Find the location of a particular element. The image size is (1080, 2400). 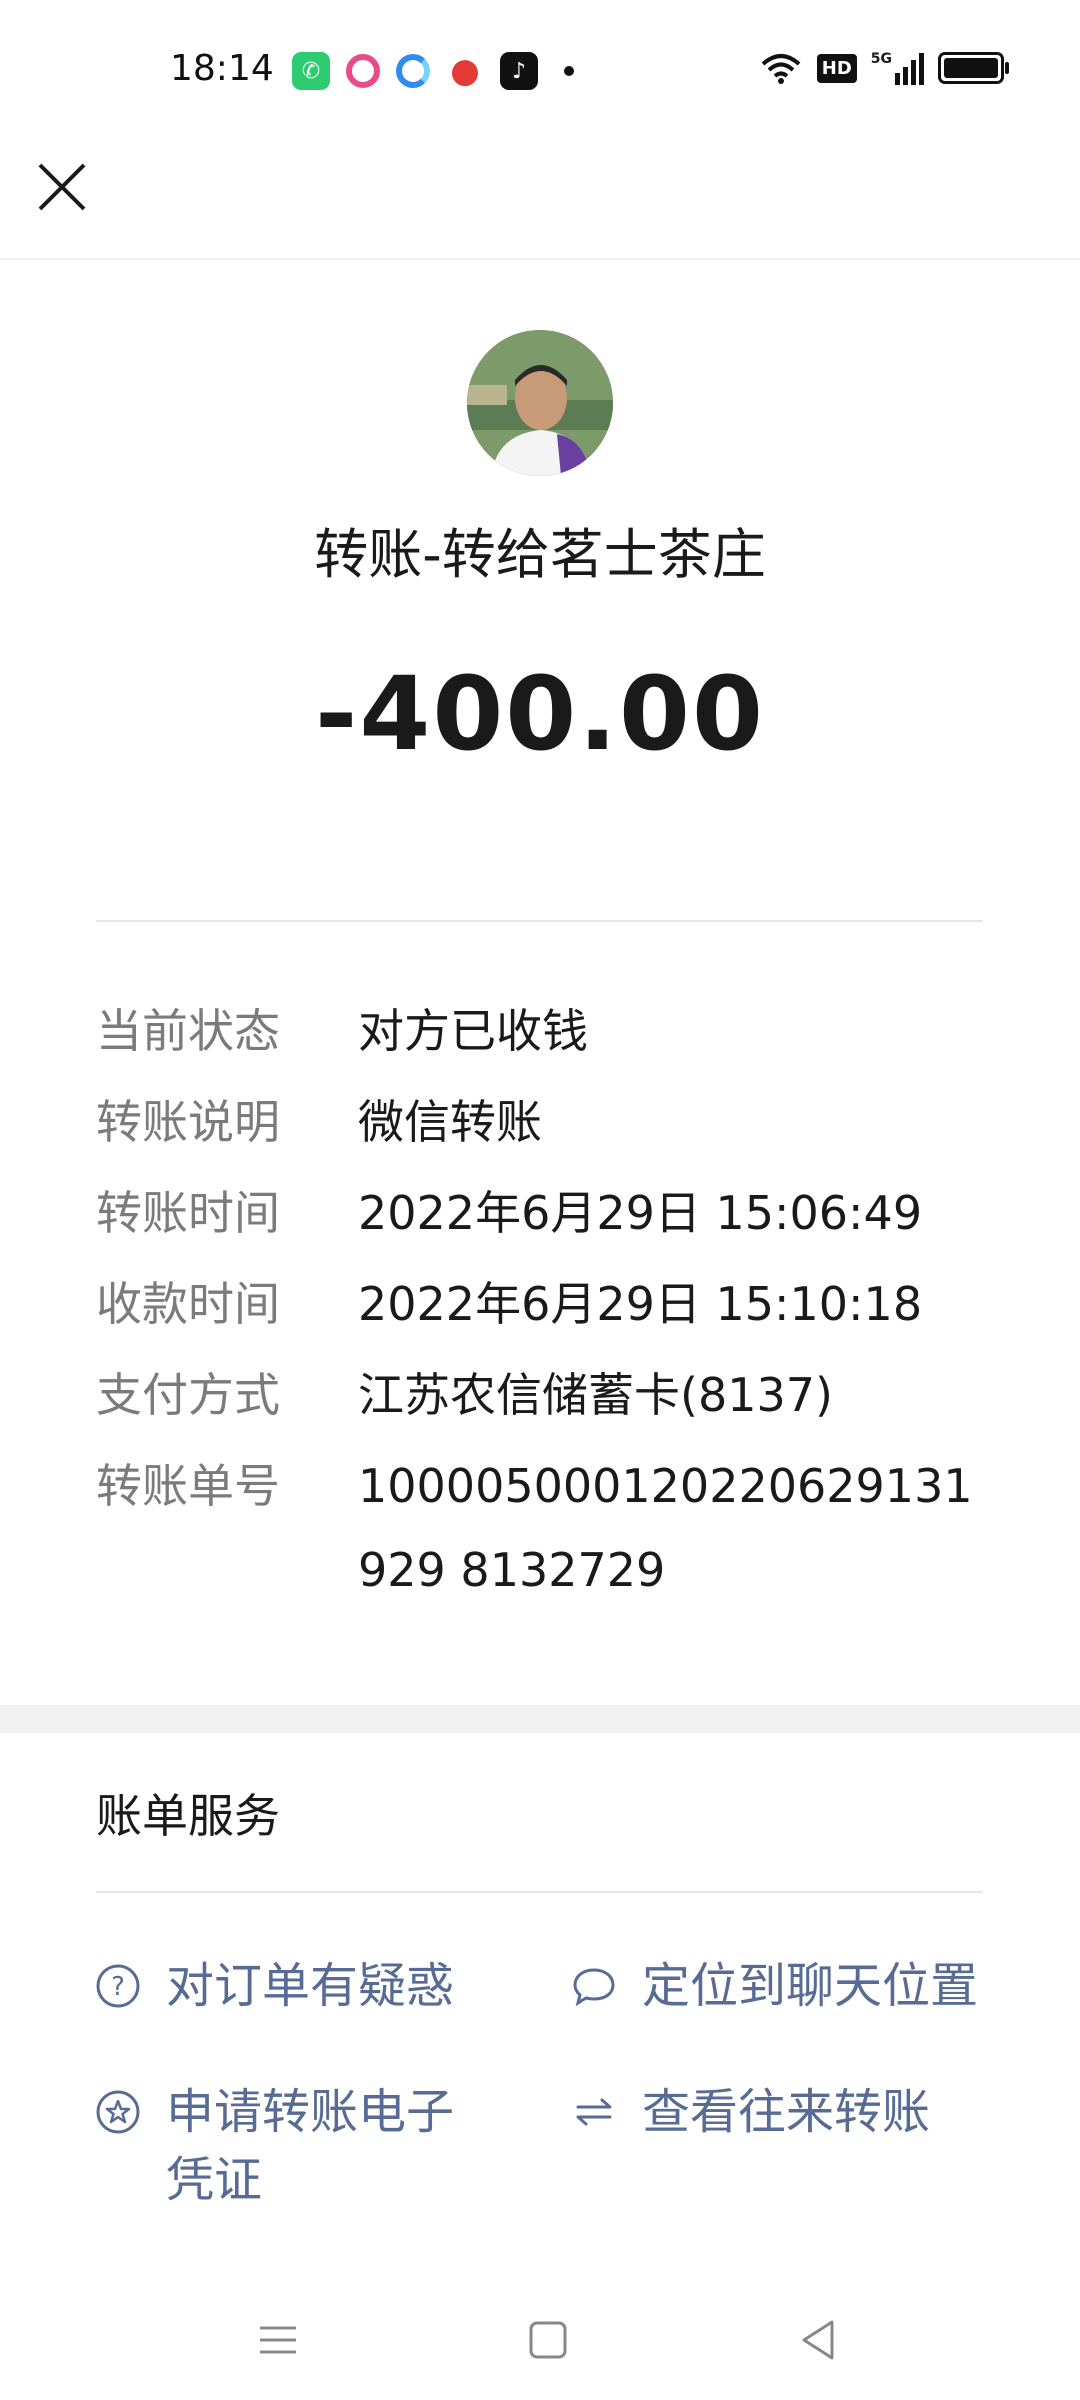

transfer-amount: -400.00 is located at coordinates (540, 714).